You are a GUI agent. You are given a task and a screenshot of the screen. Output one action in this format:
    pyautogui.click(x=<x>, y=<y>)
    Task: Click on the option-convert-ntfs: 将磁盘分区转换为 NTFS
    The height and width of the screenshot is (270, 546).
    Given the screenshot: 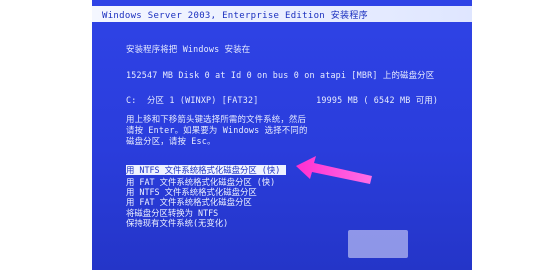 What is the action you would take?
    pyautogui.click(x=276, y=213)
    